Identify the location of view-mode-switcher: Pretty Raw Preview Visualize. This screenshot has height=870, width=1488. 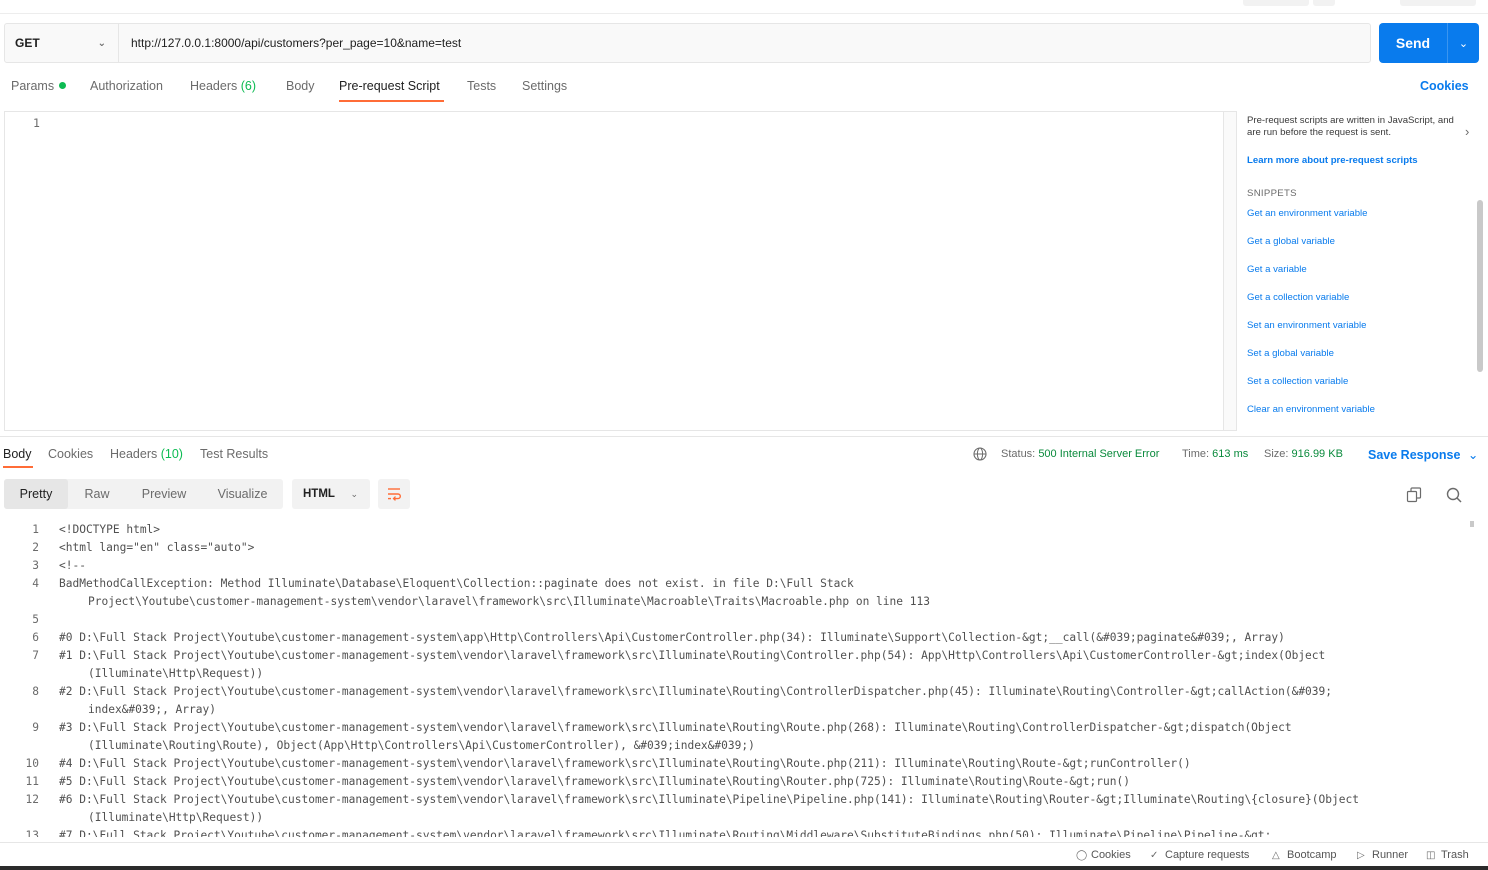
(143, 494).